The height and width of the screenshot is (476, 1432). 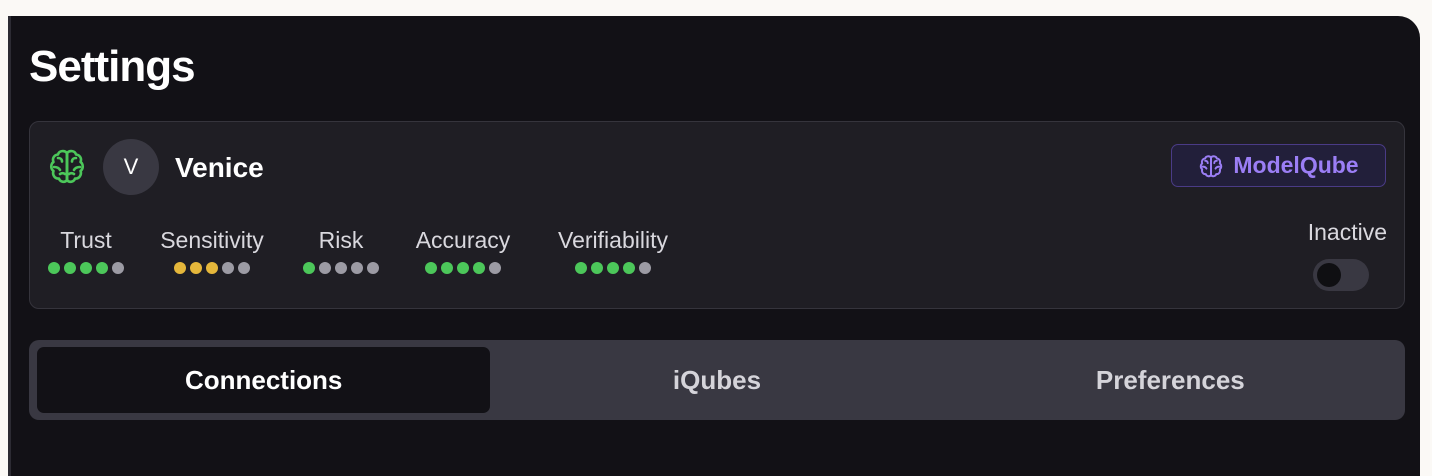 I want to click on metric-accuracy: Accuracy, so click(x=463, y=250).